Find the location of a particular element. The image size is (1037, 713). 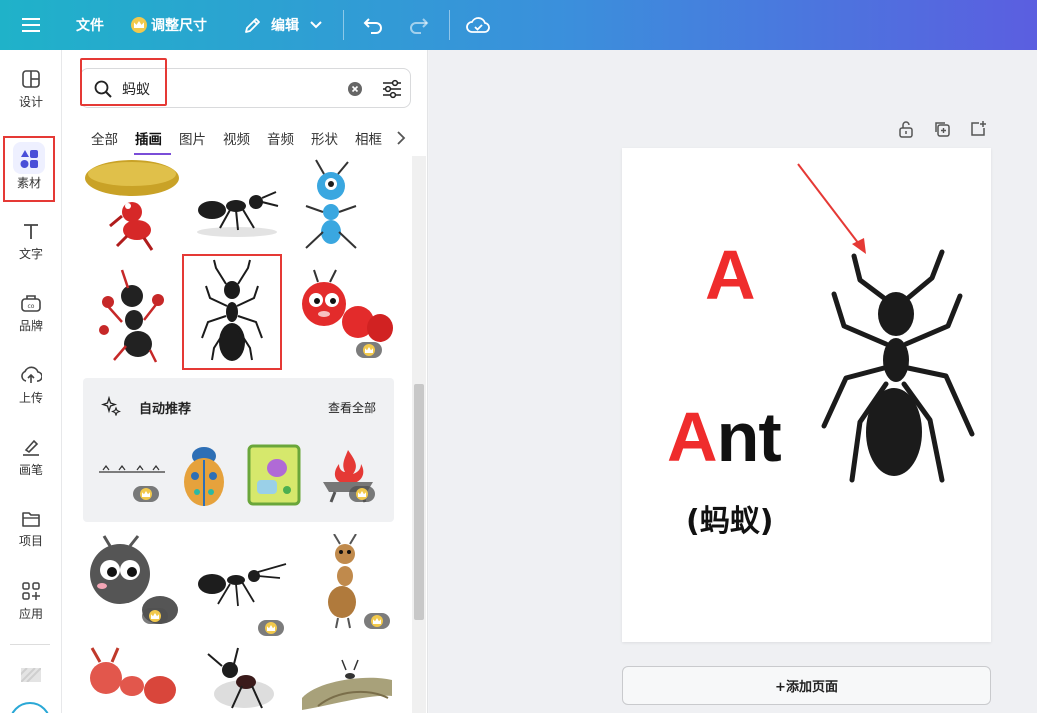

ants-on-log-illustration is located at coordinates (347, 681).